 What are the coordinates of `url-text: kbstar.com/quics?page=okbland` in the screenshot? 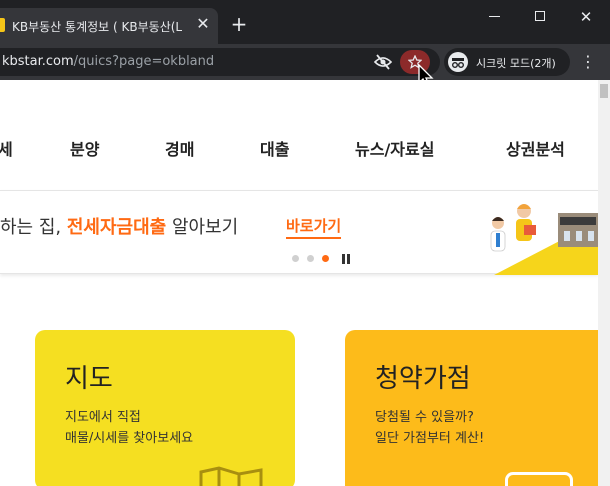 It's located at (108, 61).